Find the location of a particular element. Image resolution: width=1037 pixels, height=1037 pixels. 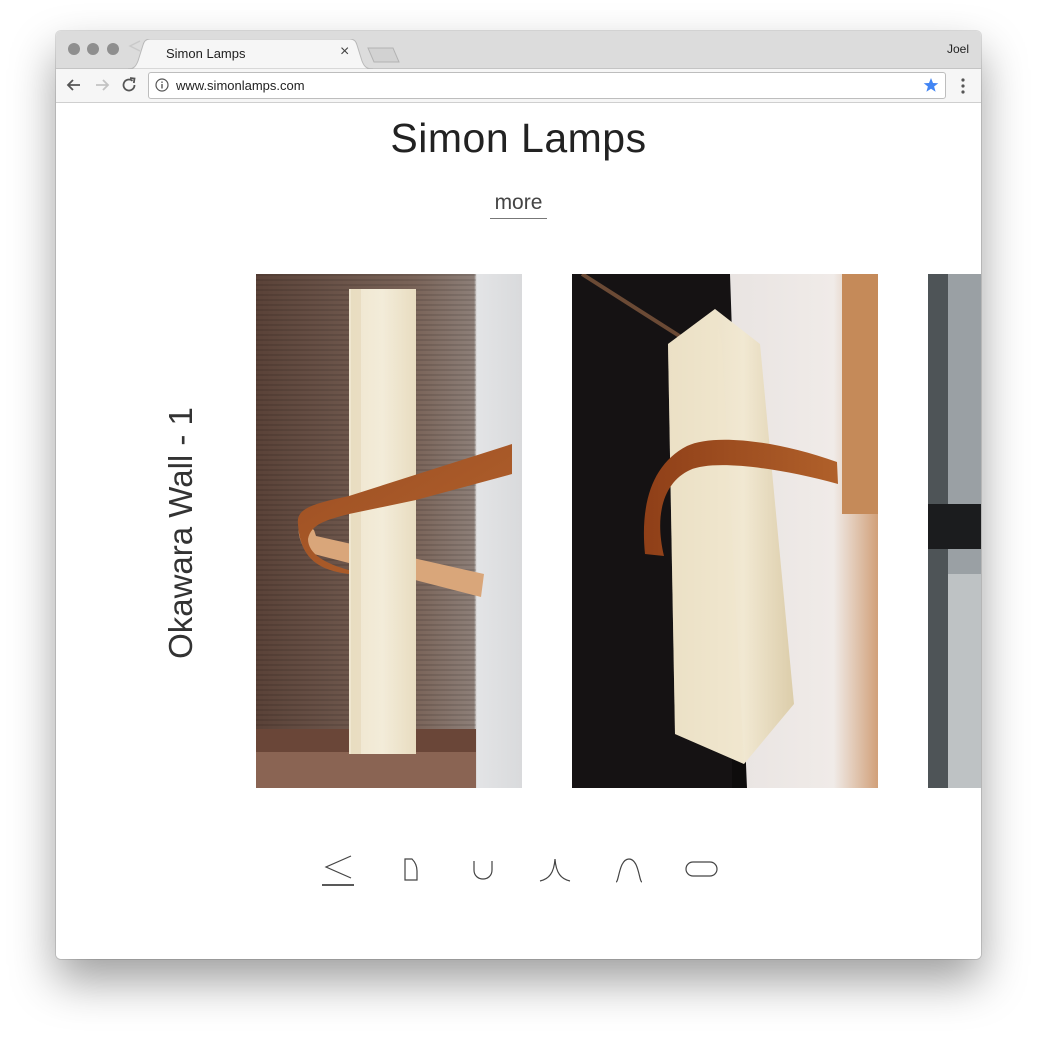

close-window-button is located at coordinates (74, 49).